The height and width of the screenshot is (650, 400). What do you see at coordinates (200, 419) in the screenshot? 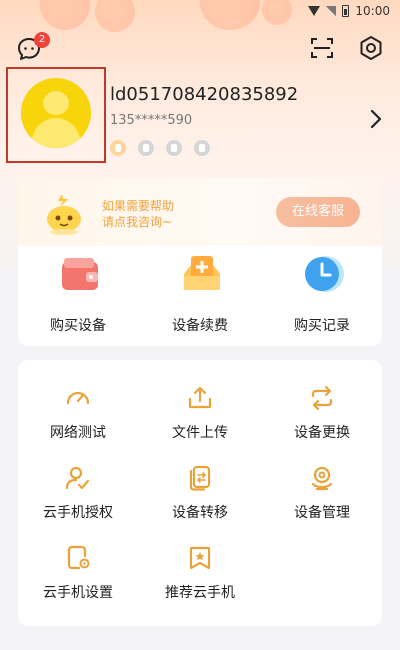
I see `file-upload-button: 文件上传` at bounding box center [200, 419].